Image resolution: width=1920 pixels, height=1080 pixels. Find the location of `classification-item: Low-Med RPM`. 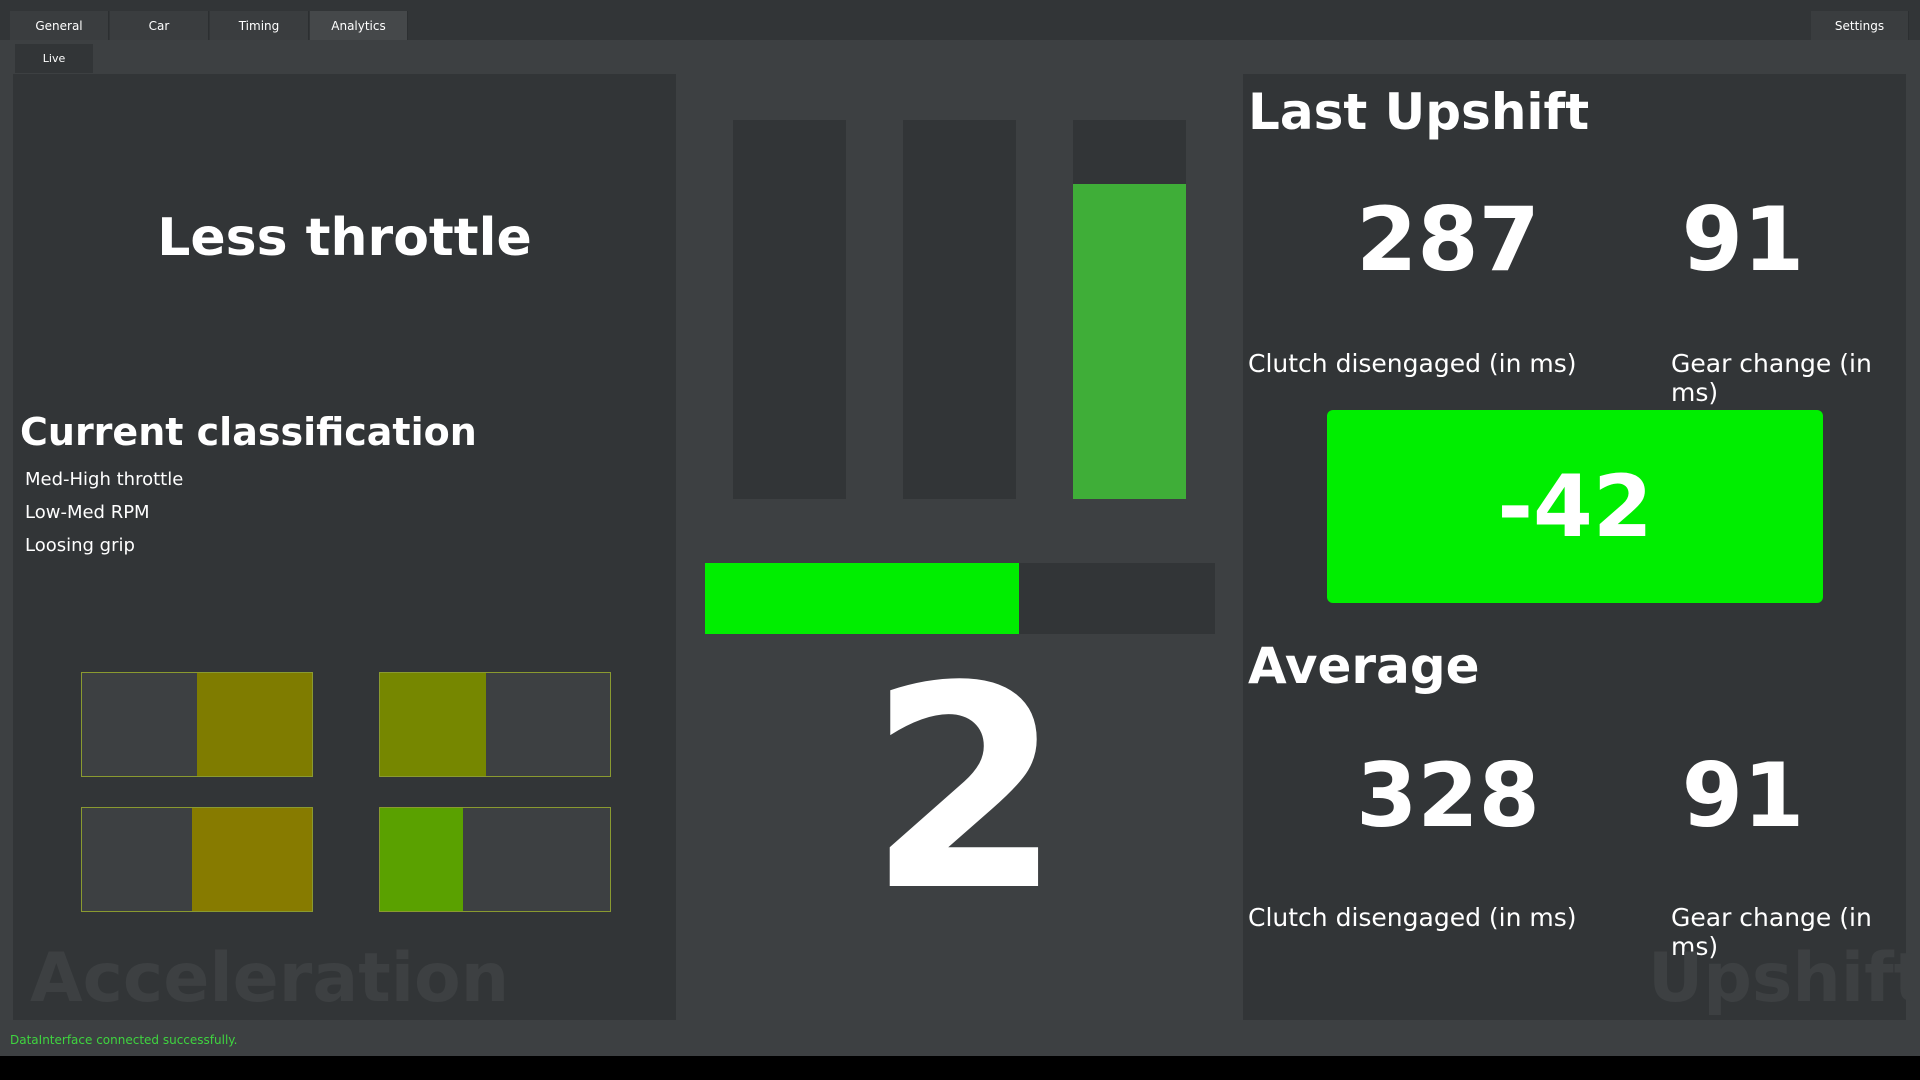

classification-item: Low-Med RPM is located at coordinates (87, 512).